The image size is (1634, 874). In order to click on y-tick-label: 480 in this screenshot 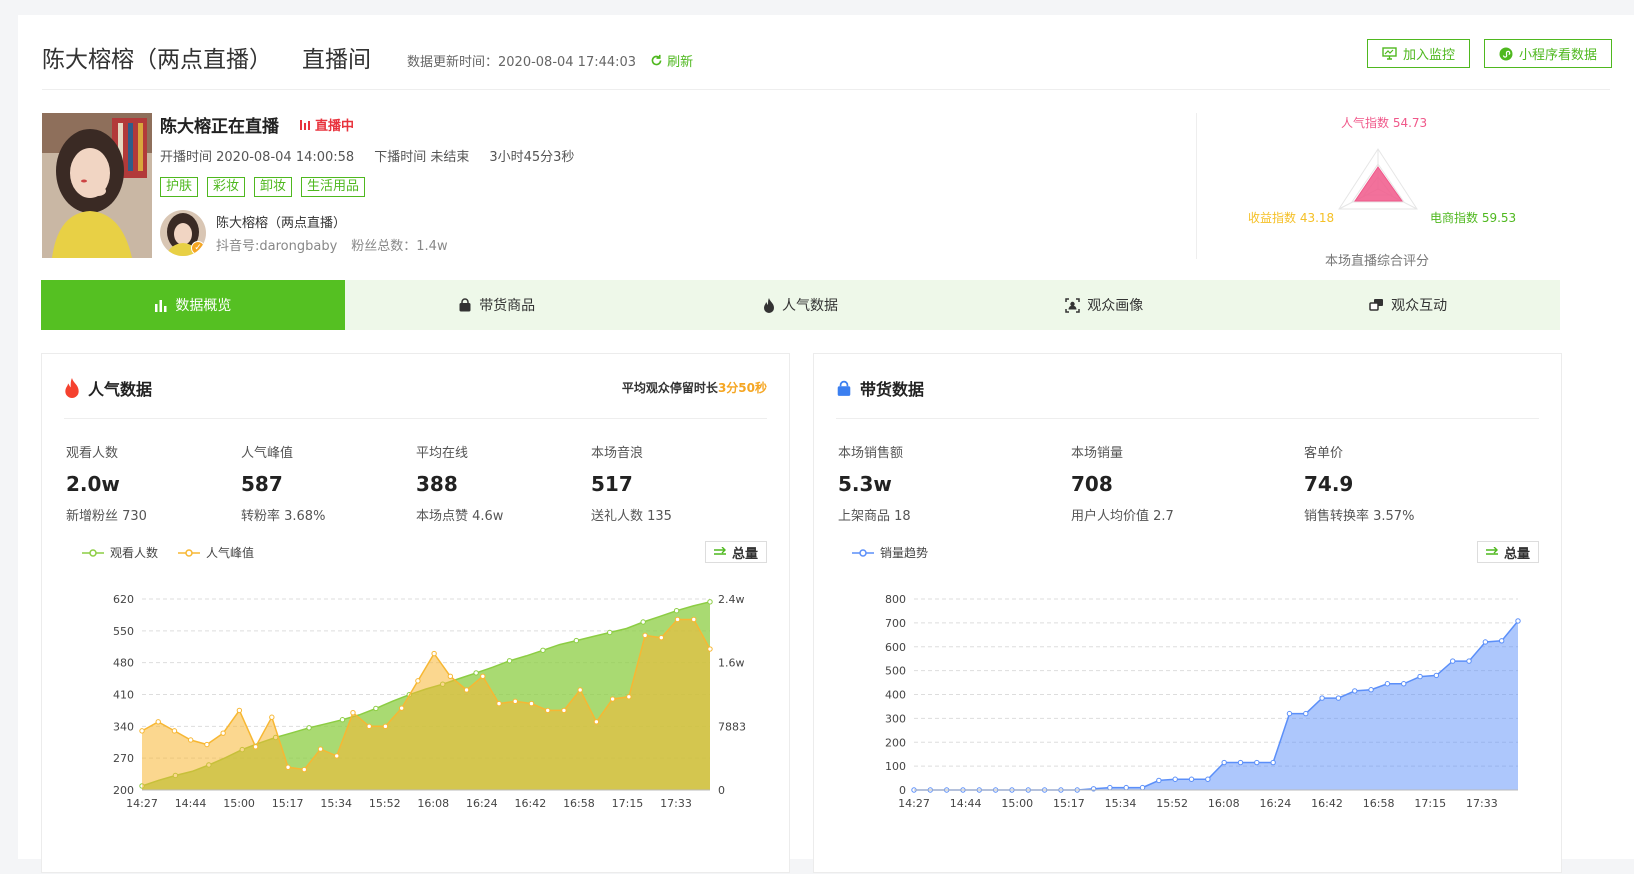, I will do `click(123, 663)`.